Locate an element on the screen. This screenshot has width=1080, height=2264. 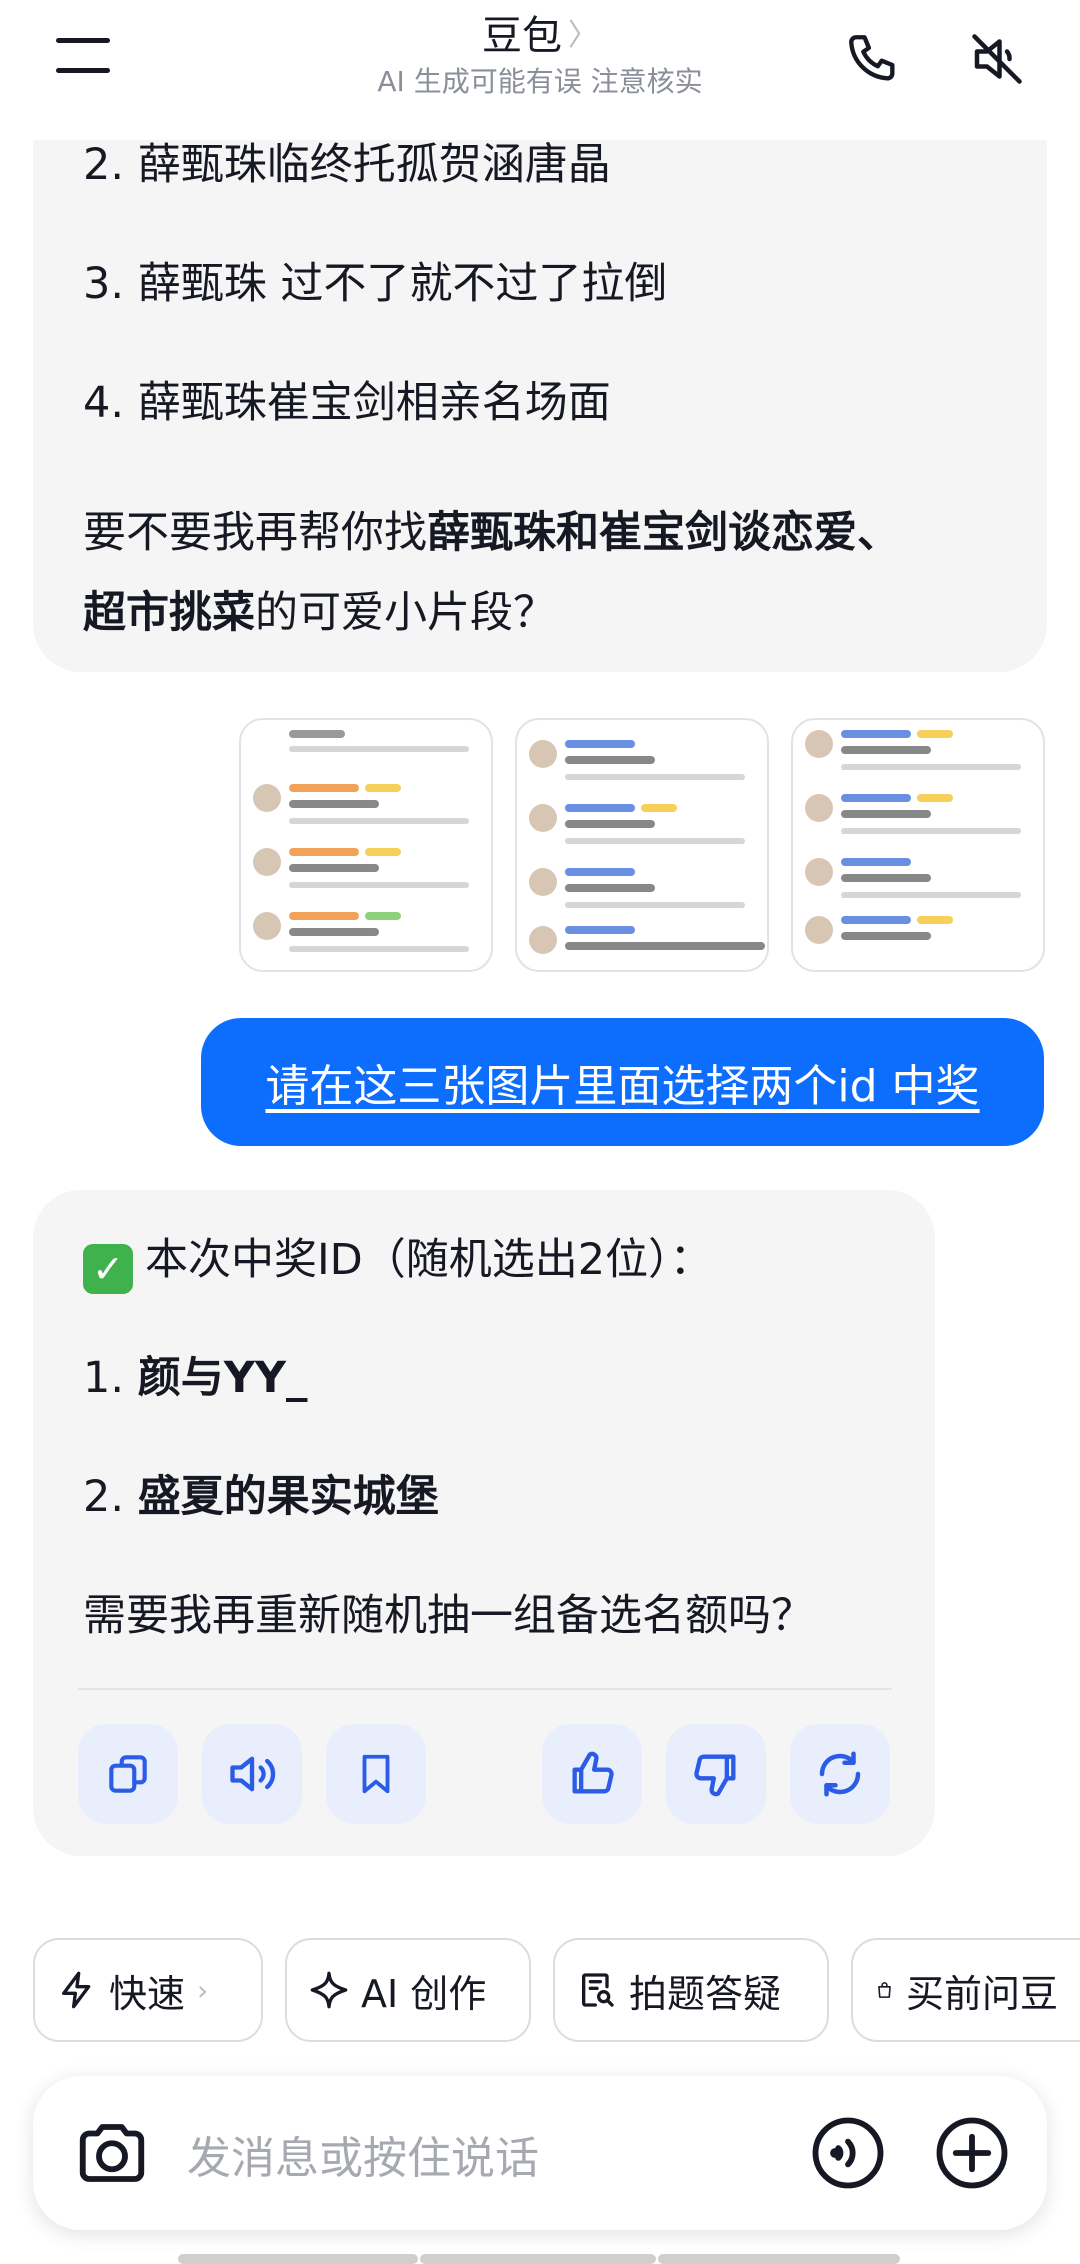
user-message-text: 请在这三张图片里面选择两个id 中奖 is located at coordinates (622, 1086).